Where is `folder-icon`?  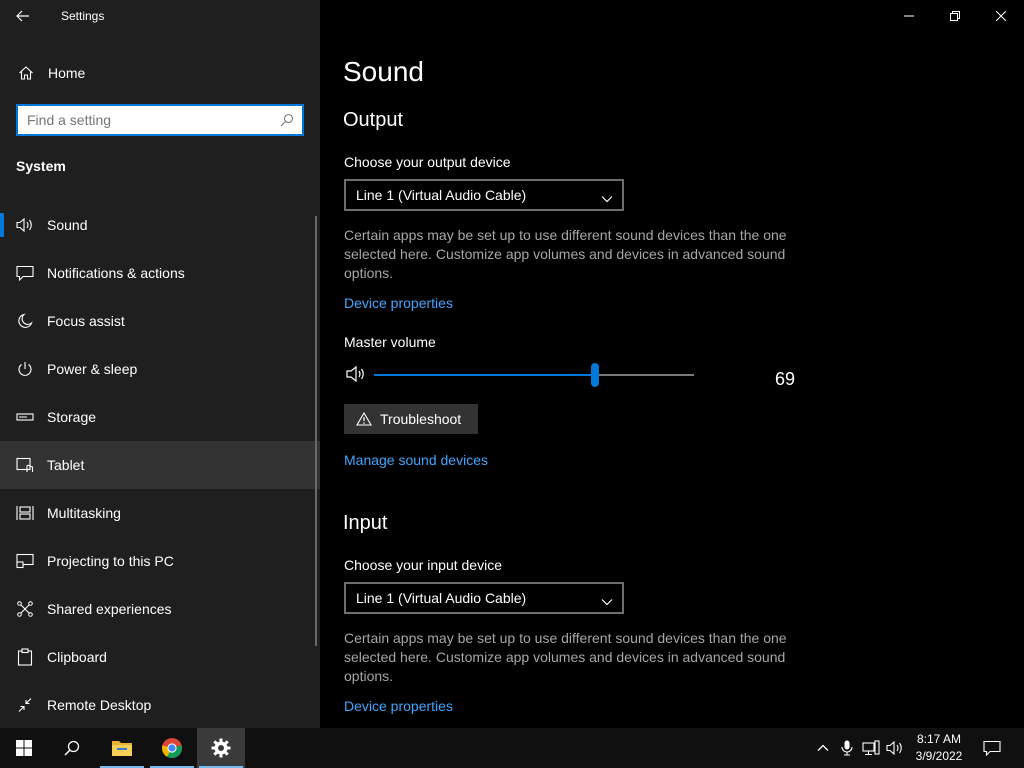
folder-icon is located at coordinates (122, 748).